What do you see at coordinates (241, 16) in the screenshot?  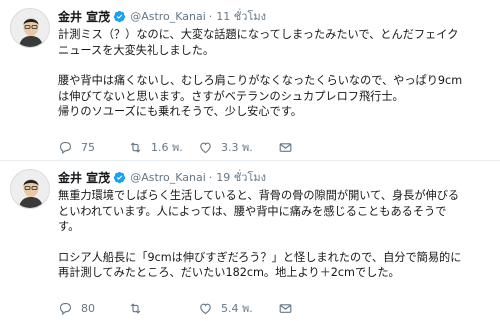 I see `timestamp: 11 ชั่วโมง` at bounding box center [241, 16].